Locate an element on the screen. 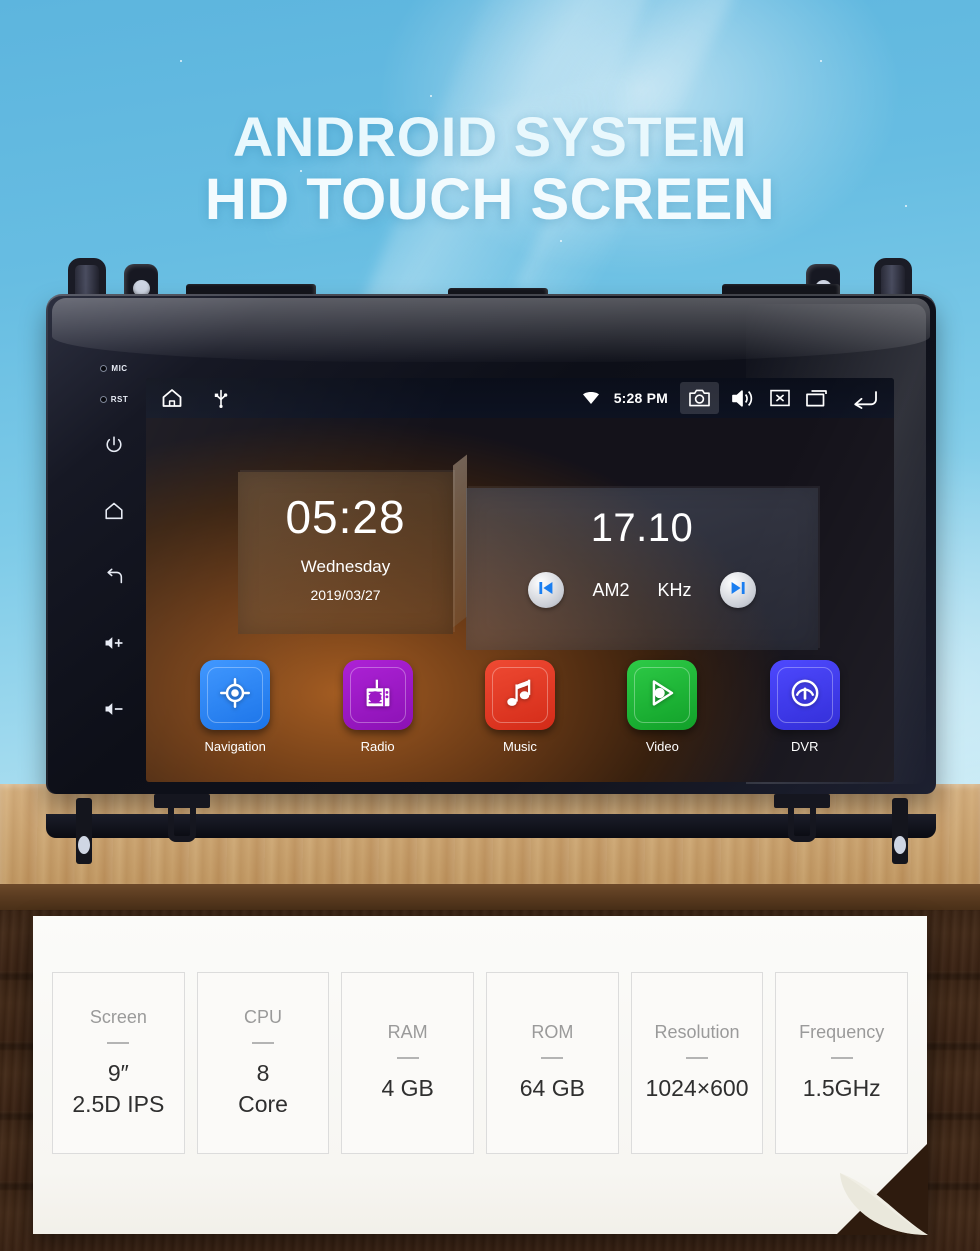 The image size is (980, 1251). statusbar-home-button is located at coordinates (172, 398).